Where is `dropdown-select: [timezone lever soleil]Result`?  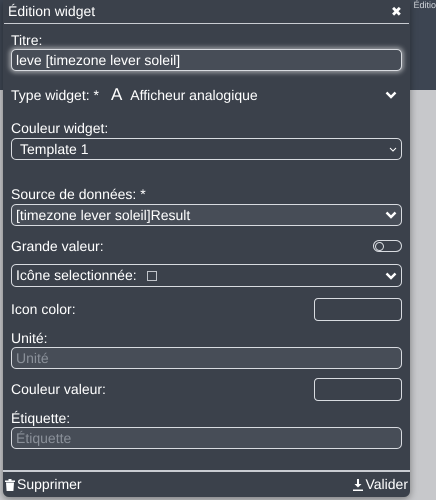
dropdown-select: [timezone lever soleil]Result is located at coordinates (206, 215).